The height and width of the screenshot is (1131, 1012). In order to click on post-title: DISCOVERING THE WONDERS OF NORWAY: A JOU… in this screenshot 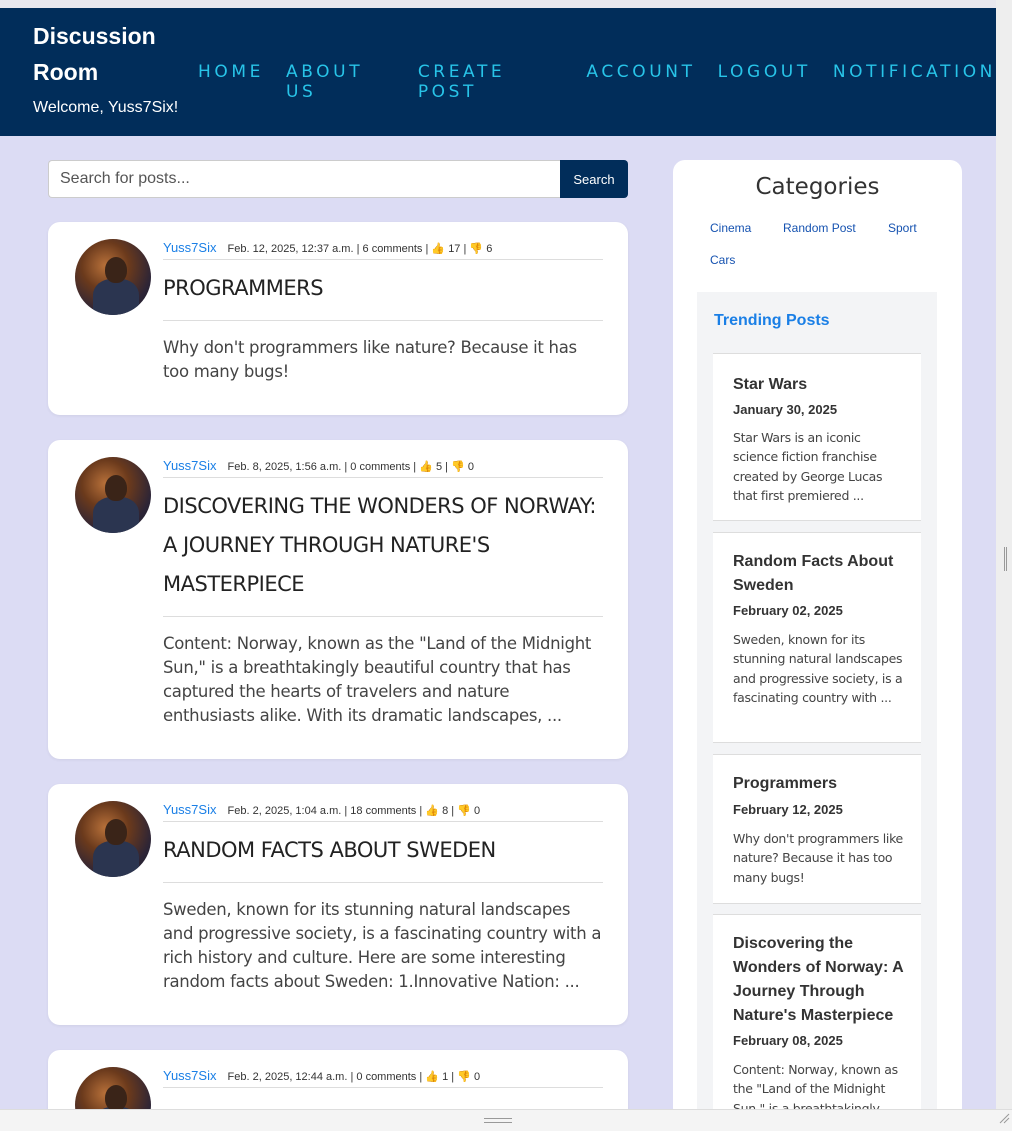, I will do `click(383, 552)`.